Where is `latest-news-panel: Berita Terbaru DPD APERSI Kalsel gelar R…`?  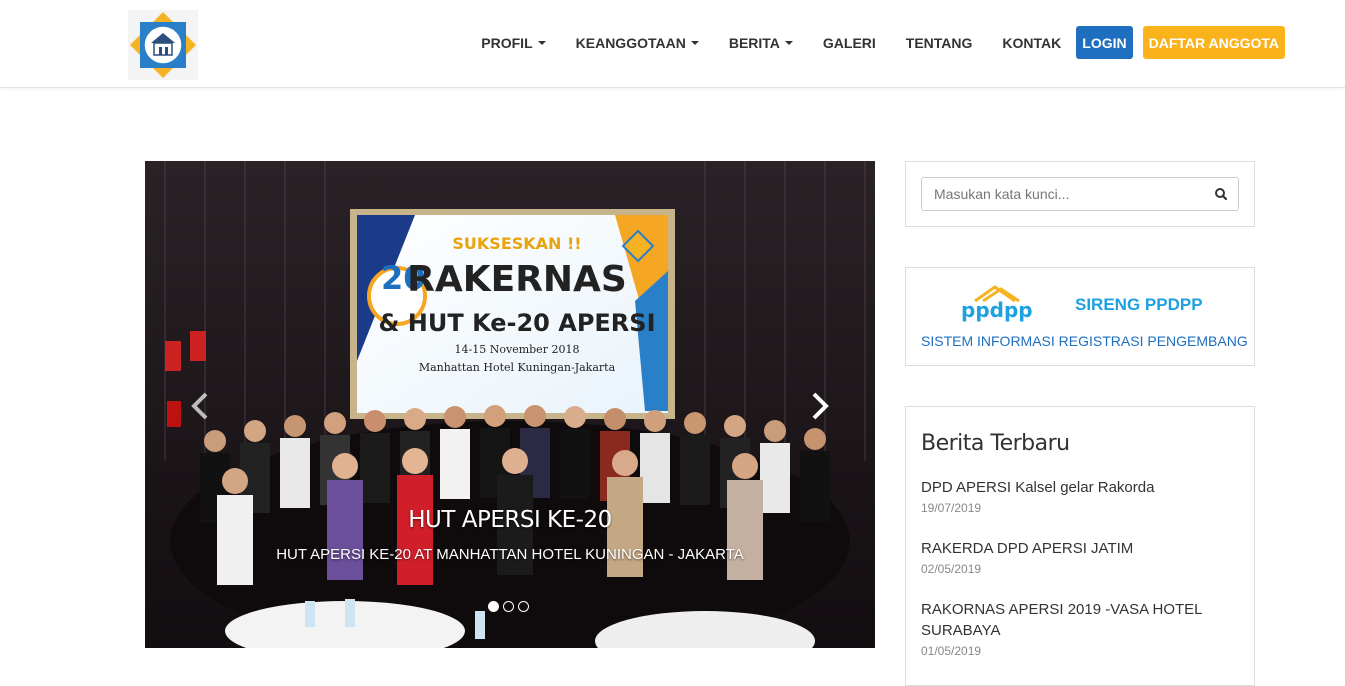
latest-news-panel: Berita Terbaru DPD APERSI Kalsel gelar R… is located at coordinates (1080, 546).